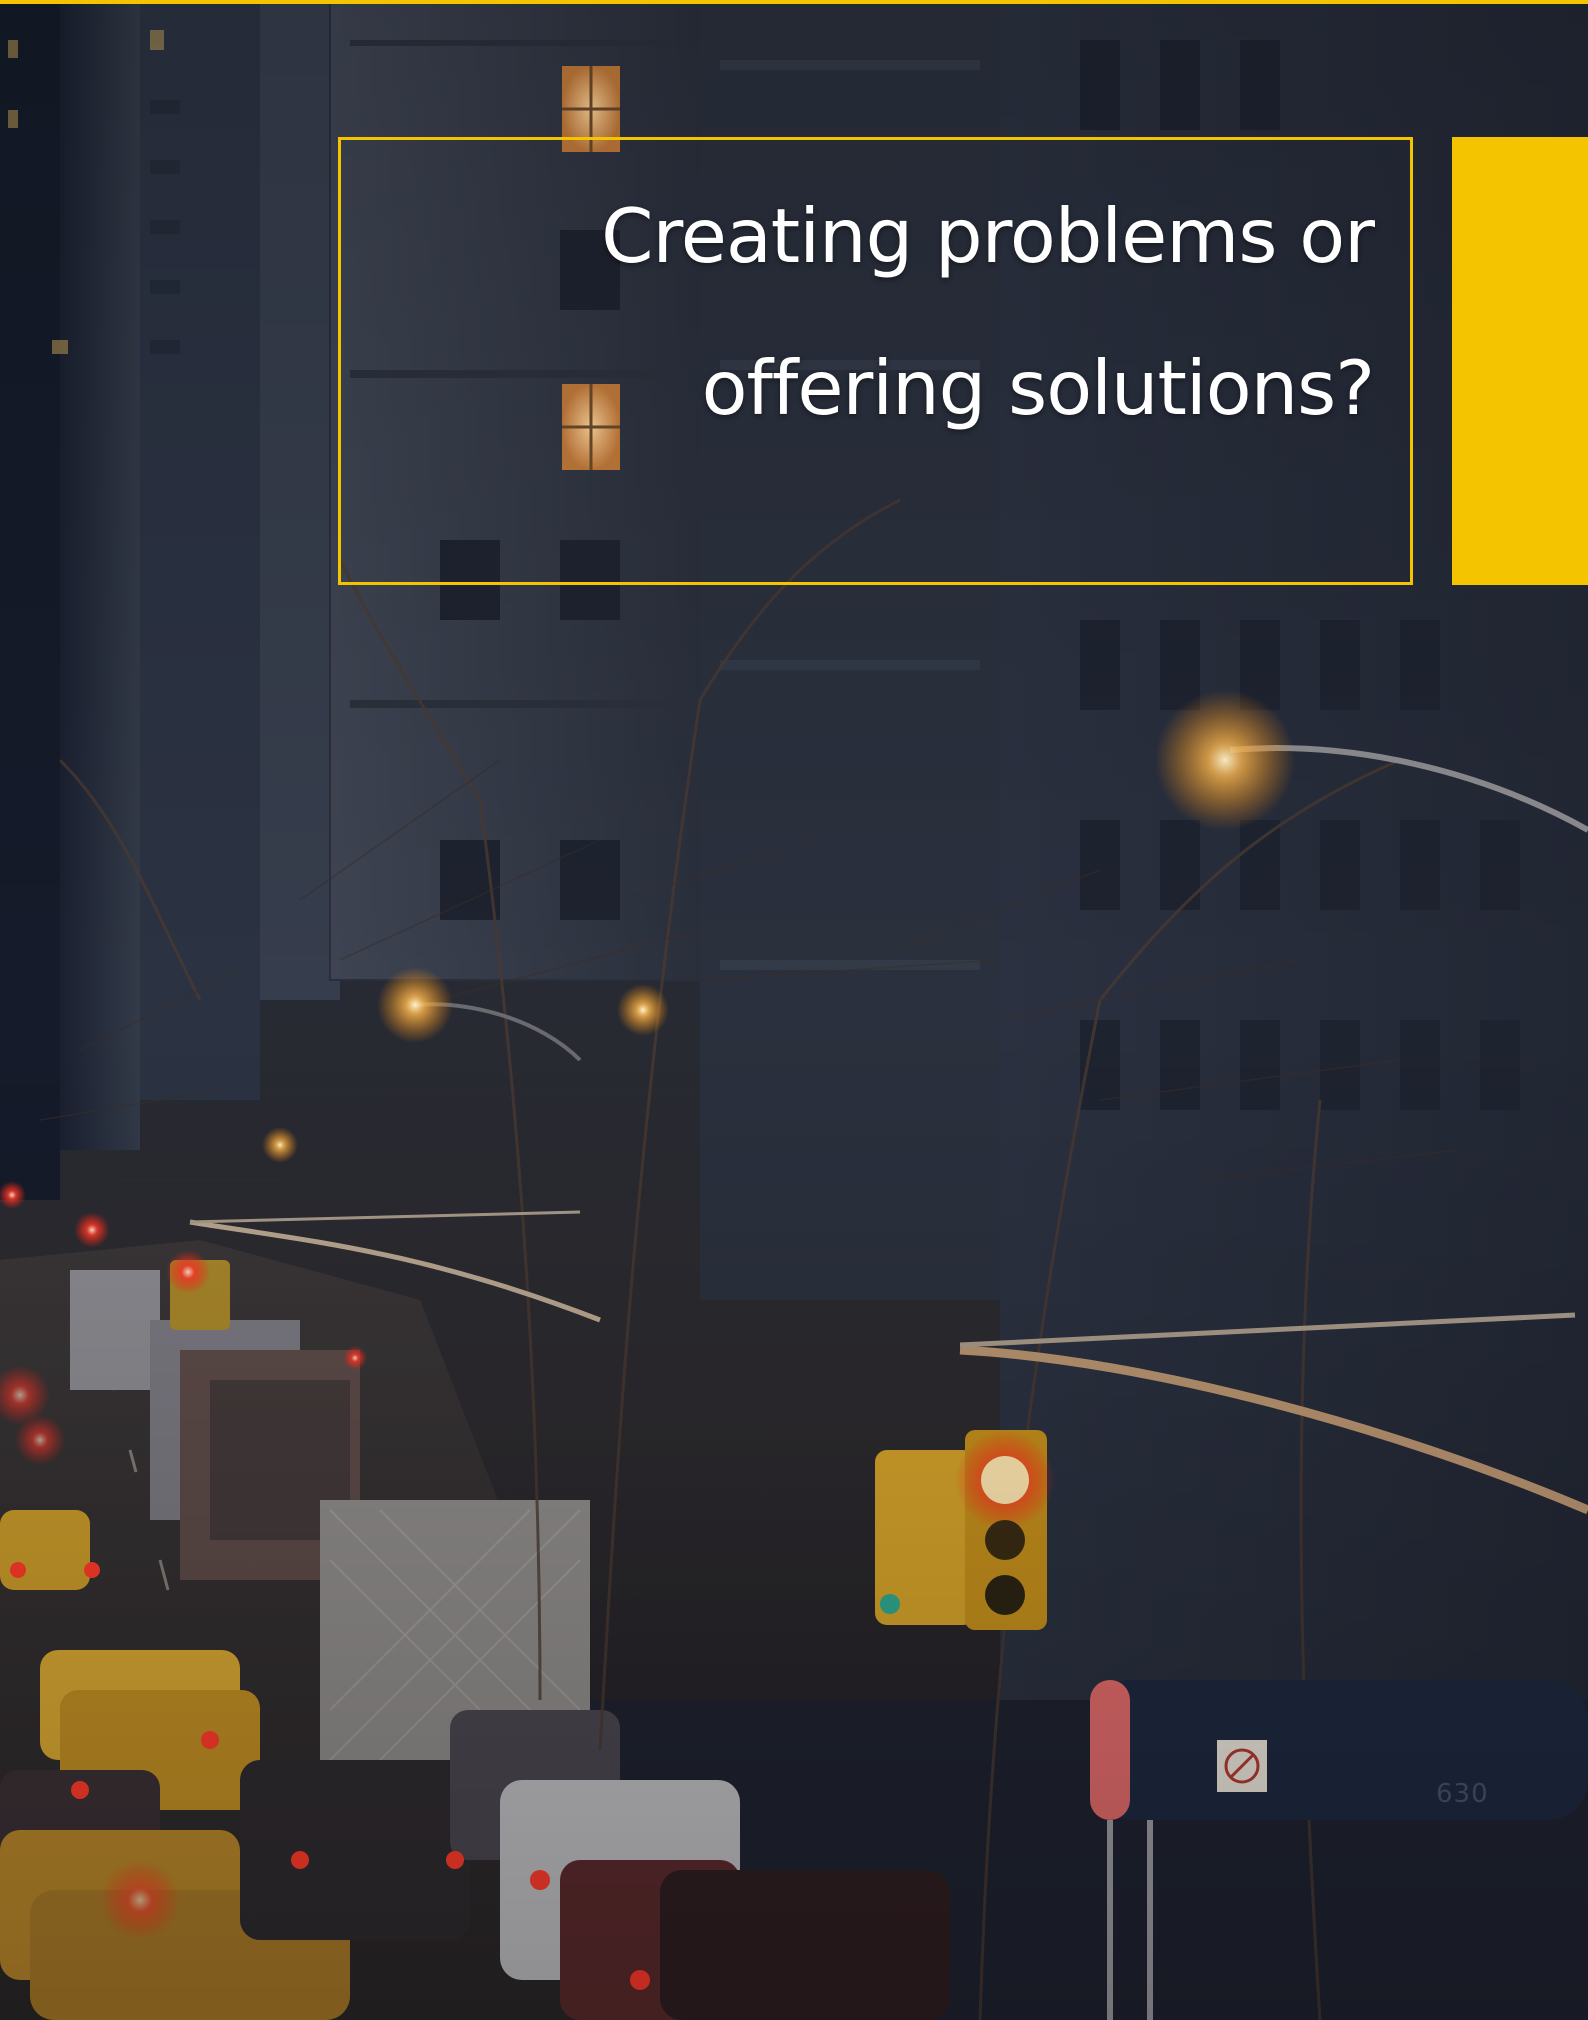  I want to click on accent-block, so click(1520, 361).